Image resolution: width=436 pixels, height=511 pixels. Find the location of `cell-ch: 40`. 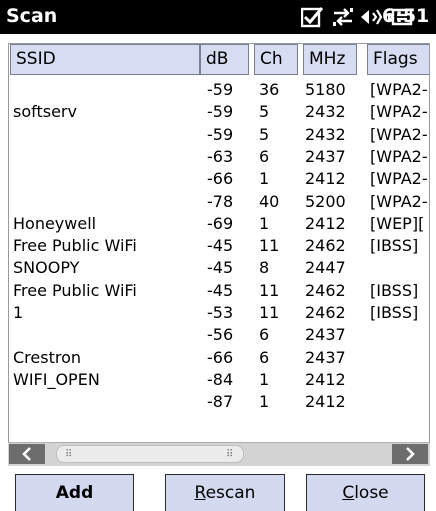

cell-ch: 40 is located at coordinates (269, 201).